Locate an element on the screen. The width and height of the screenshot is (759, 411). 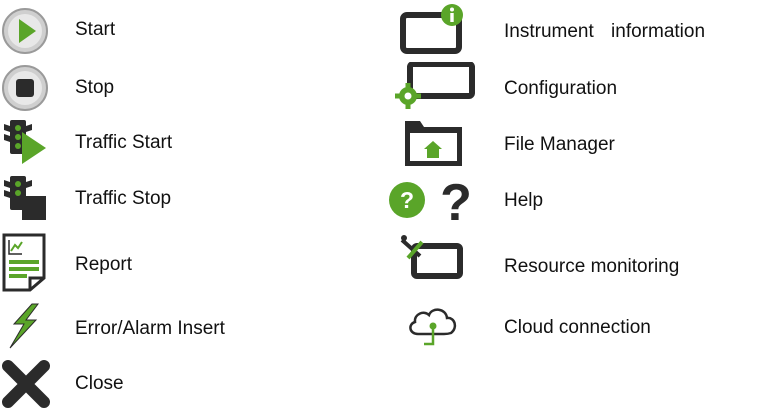
close-x-icon is located at coordinates (28, 383).